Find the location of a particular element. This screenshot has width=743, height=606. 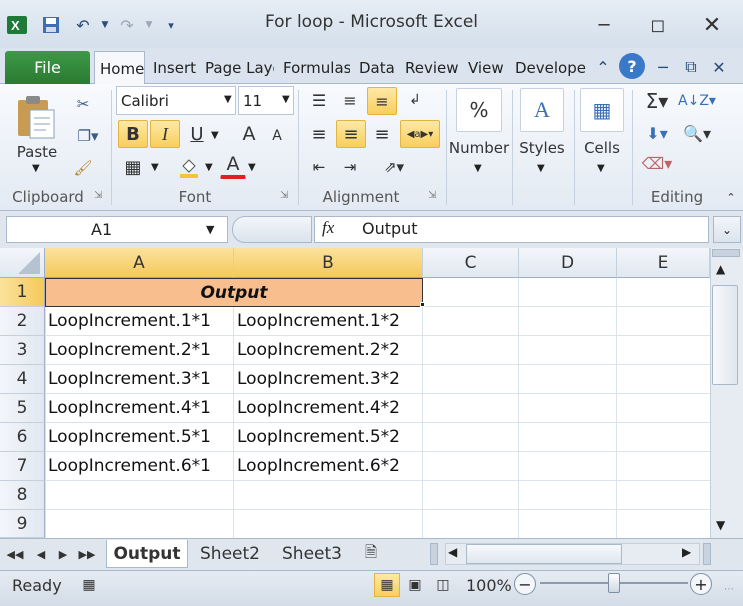

font-name-combo: Calibri is located at coordinates (176, 100).